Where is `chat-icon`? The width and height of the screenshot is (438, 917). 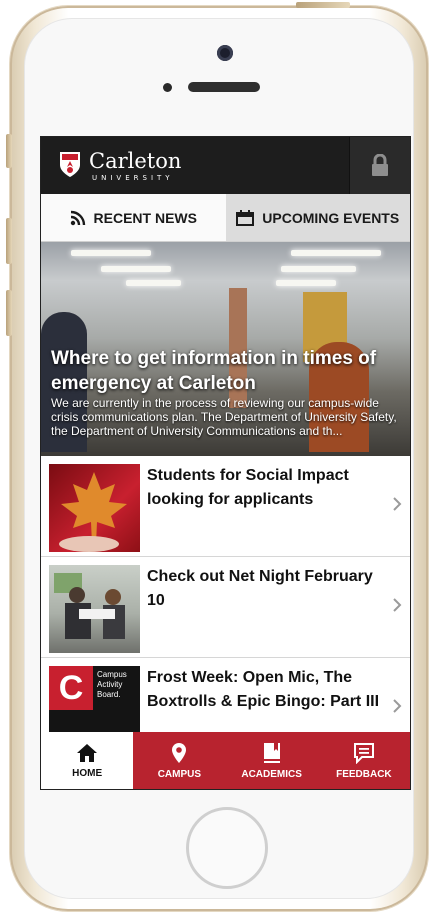 chat-icon is located at coordinates (363, 753).